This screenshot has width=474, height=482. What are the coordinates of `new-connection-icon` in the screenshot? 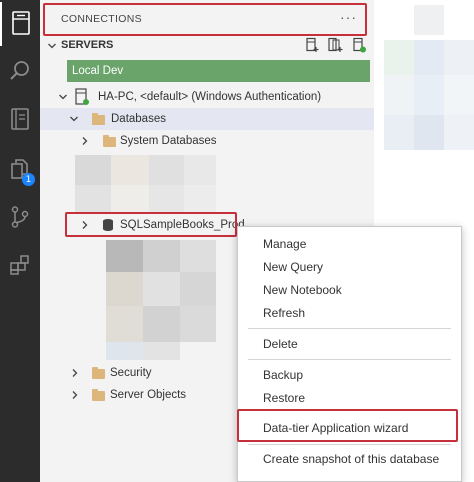 It's located at (312, 45).